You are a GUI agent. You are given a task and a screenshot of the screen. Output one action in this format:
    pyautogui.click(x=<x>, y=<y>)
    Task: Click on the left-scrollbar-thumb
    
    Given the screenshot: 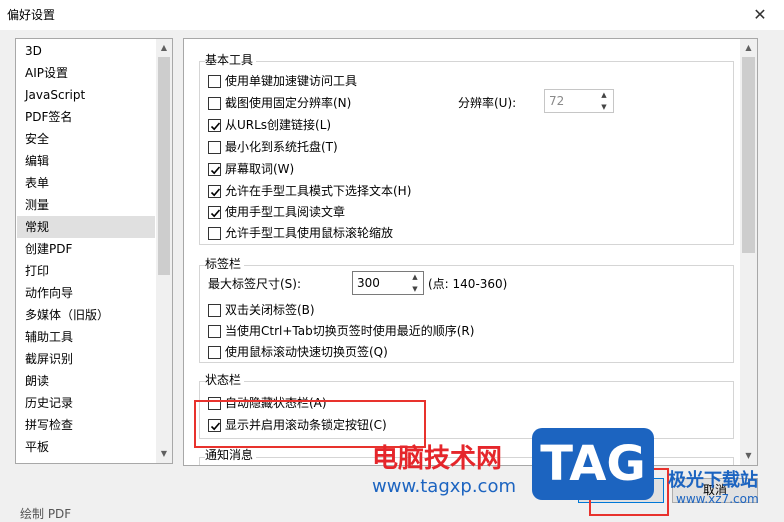 What is the action you would take?
    pyautogui.click(x=164, y=166)
    